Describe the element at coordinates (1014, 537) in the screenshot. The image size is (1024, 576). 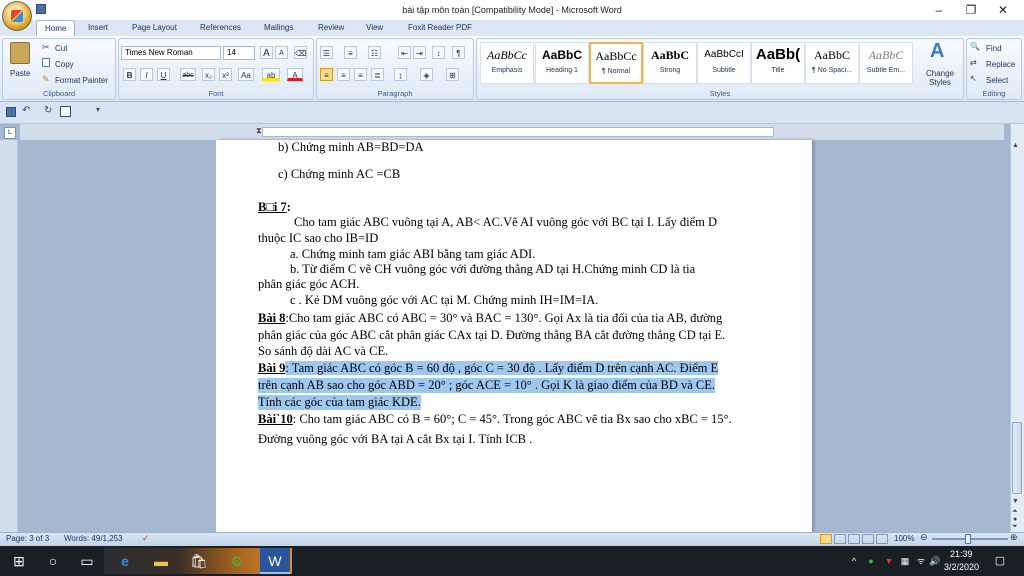
I see `zoom-in-icon: ⊕` at that location.